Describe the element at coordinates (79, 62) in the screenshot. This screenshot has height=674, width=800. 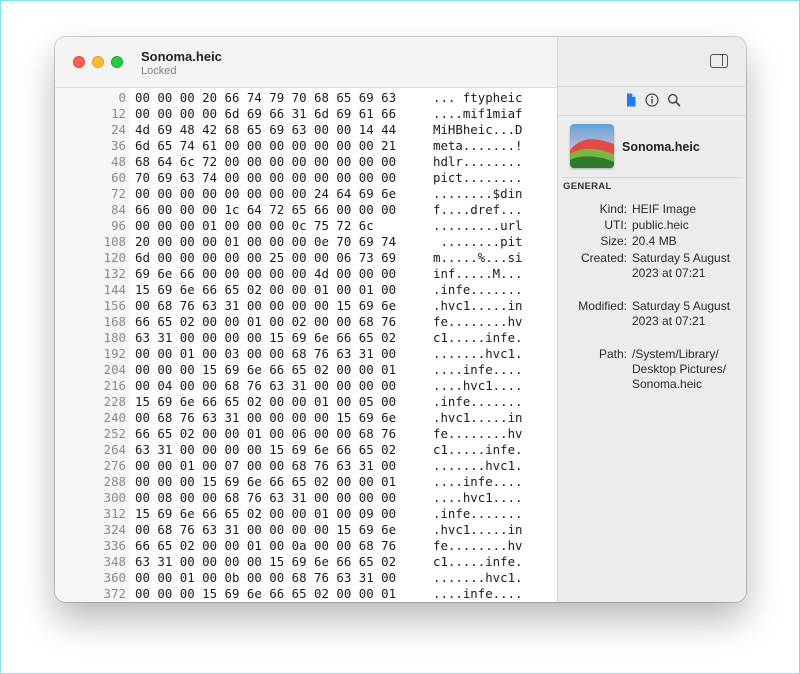
I see `close-button` at that location.